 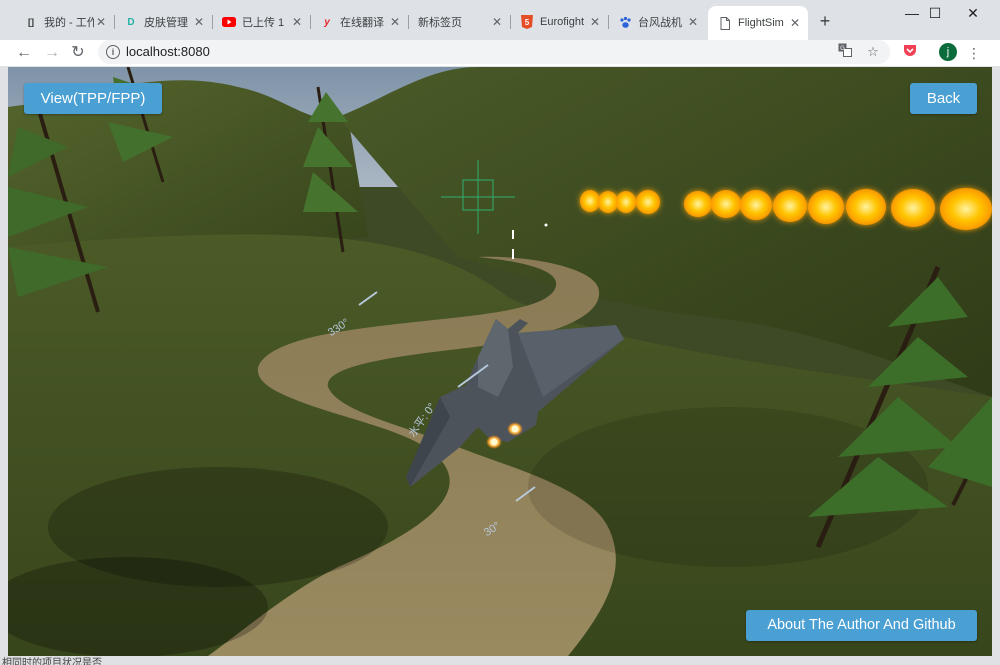 I want to click on back-arrow-icon: ←, so click(x=24, y=53).